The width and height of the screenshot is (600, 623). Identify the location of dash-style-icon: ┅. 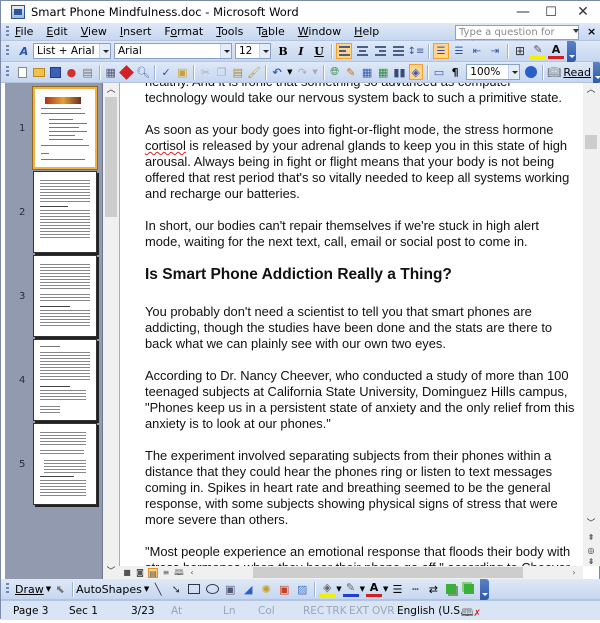
(415, 589).